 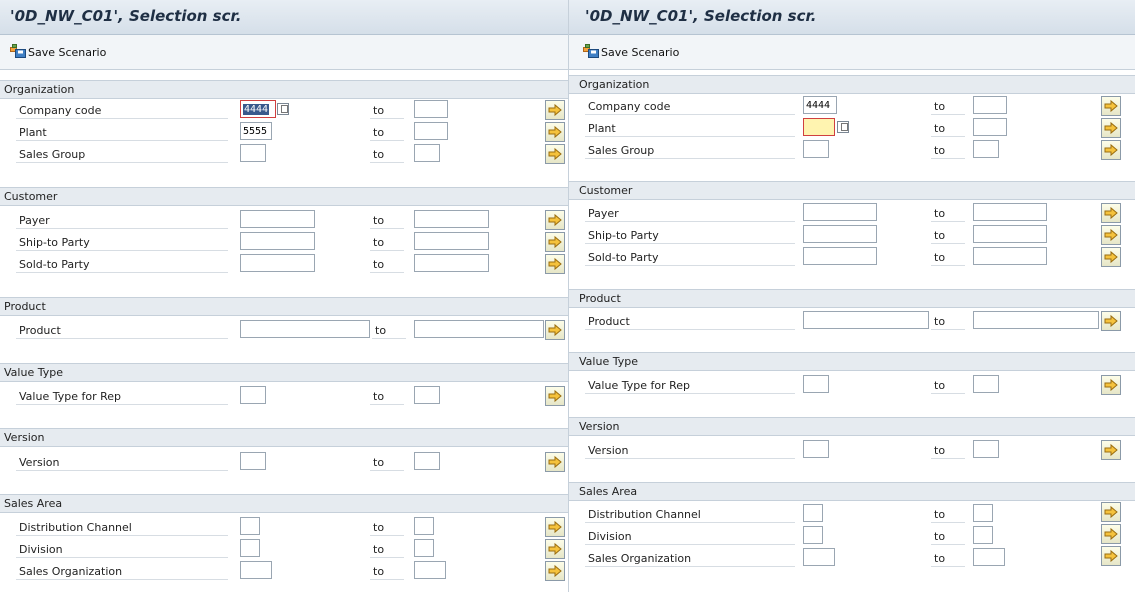 What do you see at coordinates (819, 127) in the screenshot?
I see `plant-from-input` at bounding box center [819, 127].